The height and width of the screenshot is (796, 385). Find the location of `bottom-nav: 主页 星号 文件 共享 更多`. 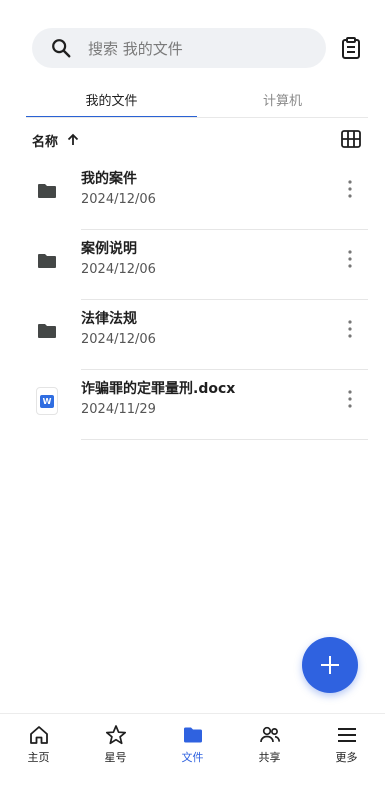

bottom-nav: 主页 星号 文件 共享 更多 is located at coordinates (192, 739).